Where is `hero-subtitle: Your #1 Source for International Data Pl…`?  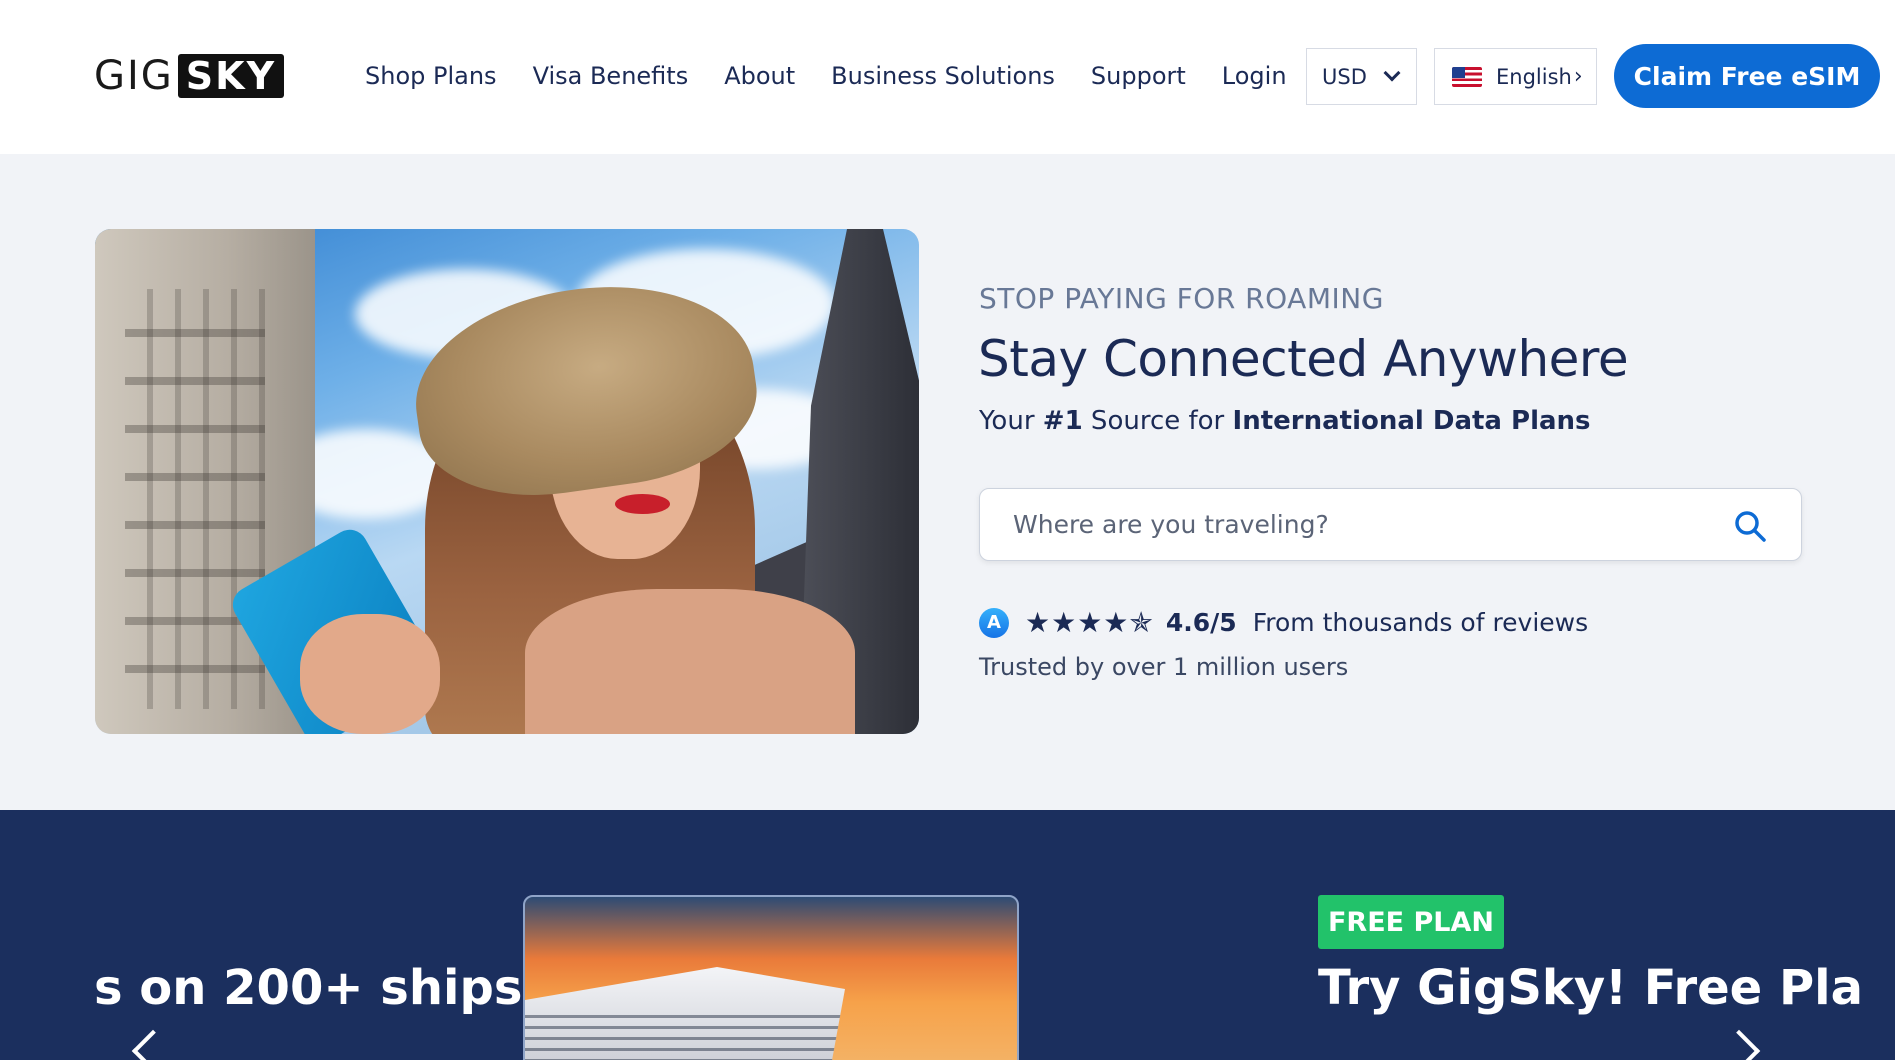
hero-subtitle: Your #1 Source for International Data Pl… is located at coordinates (1285, 421).